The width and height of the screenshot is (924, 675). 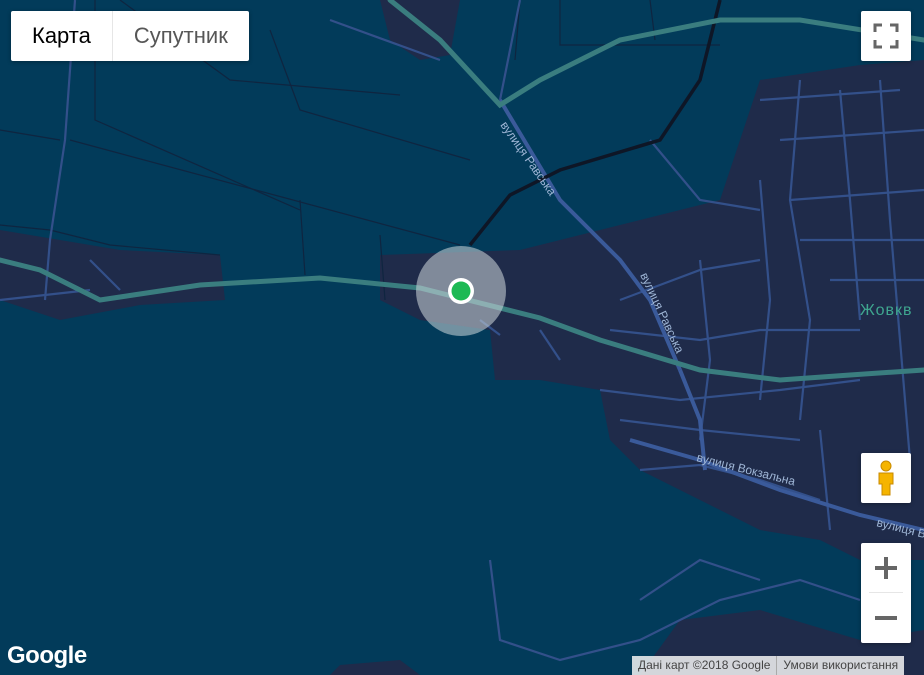 I want to click on zoom-in-button, so click(x=886, y=568).